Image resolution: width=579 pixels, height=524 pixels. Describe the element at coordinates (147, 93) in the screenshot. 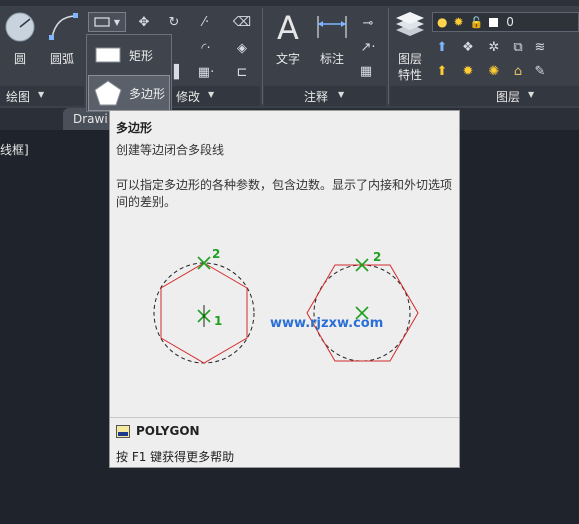

I see `flyout-polygon-label: 多边形` at that location.